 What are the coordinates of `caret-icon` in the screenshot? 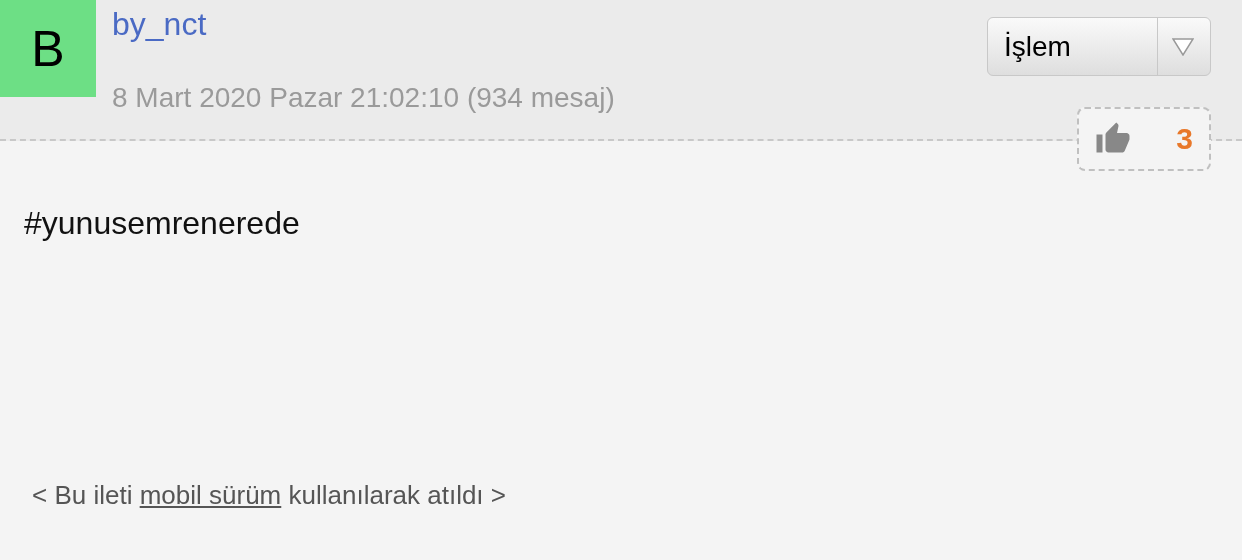 It's located at (1183, 46).